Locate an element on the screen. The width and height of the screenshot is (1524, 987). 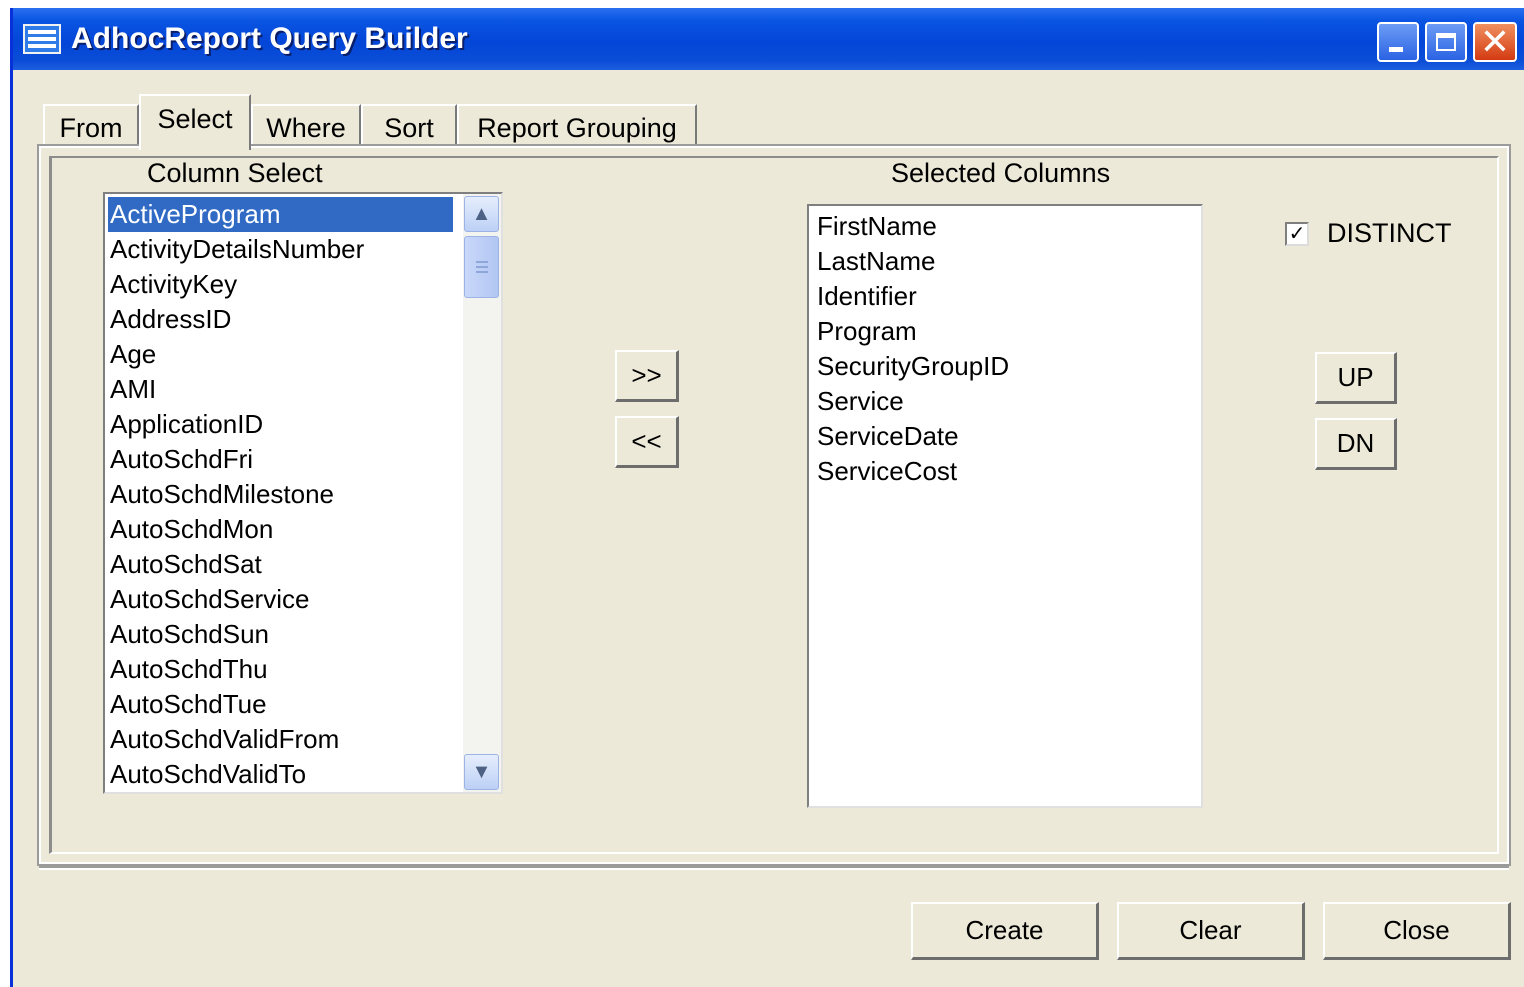
list-item: AutoSchdMilestone is located at coordinates (222, 494).